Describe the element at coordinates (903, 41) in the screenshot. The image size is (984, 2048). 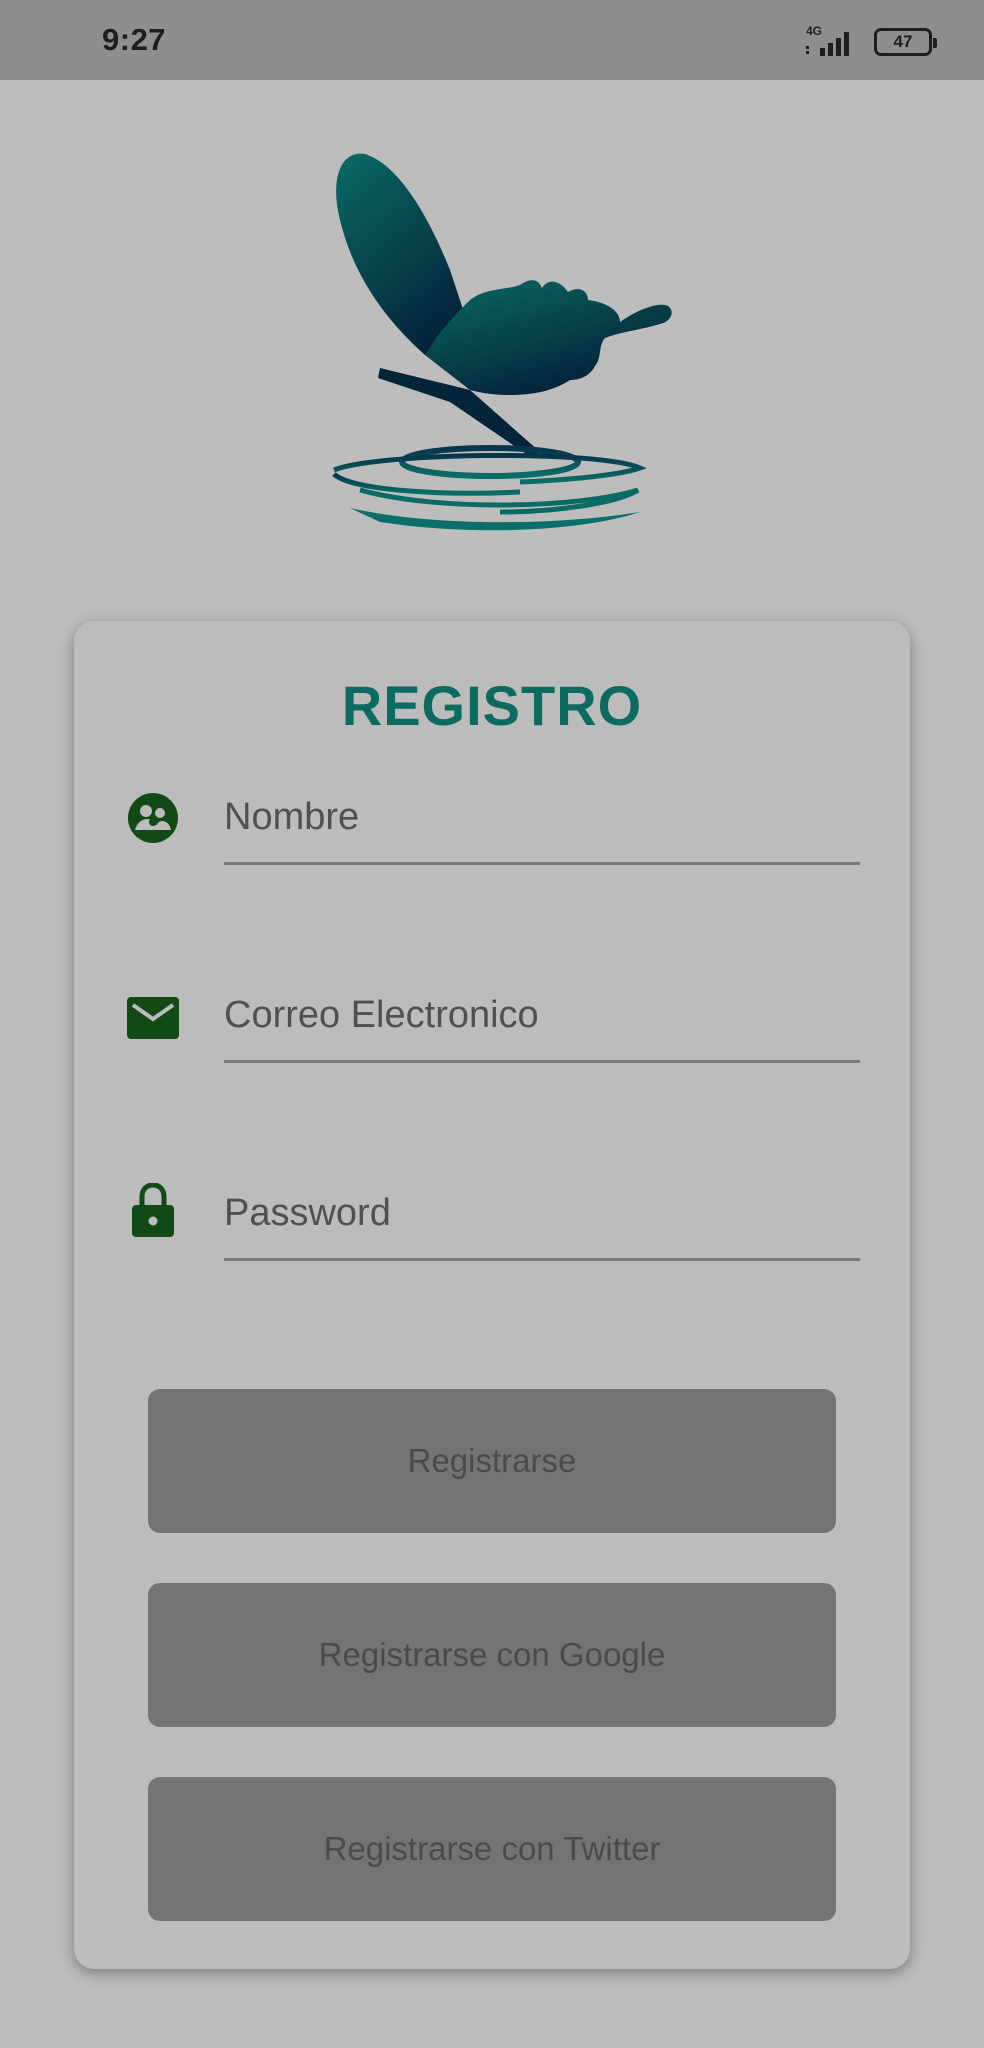
I see `battery-level: 47` at that location.